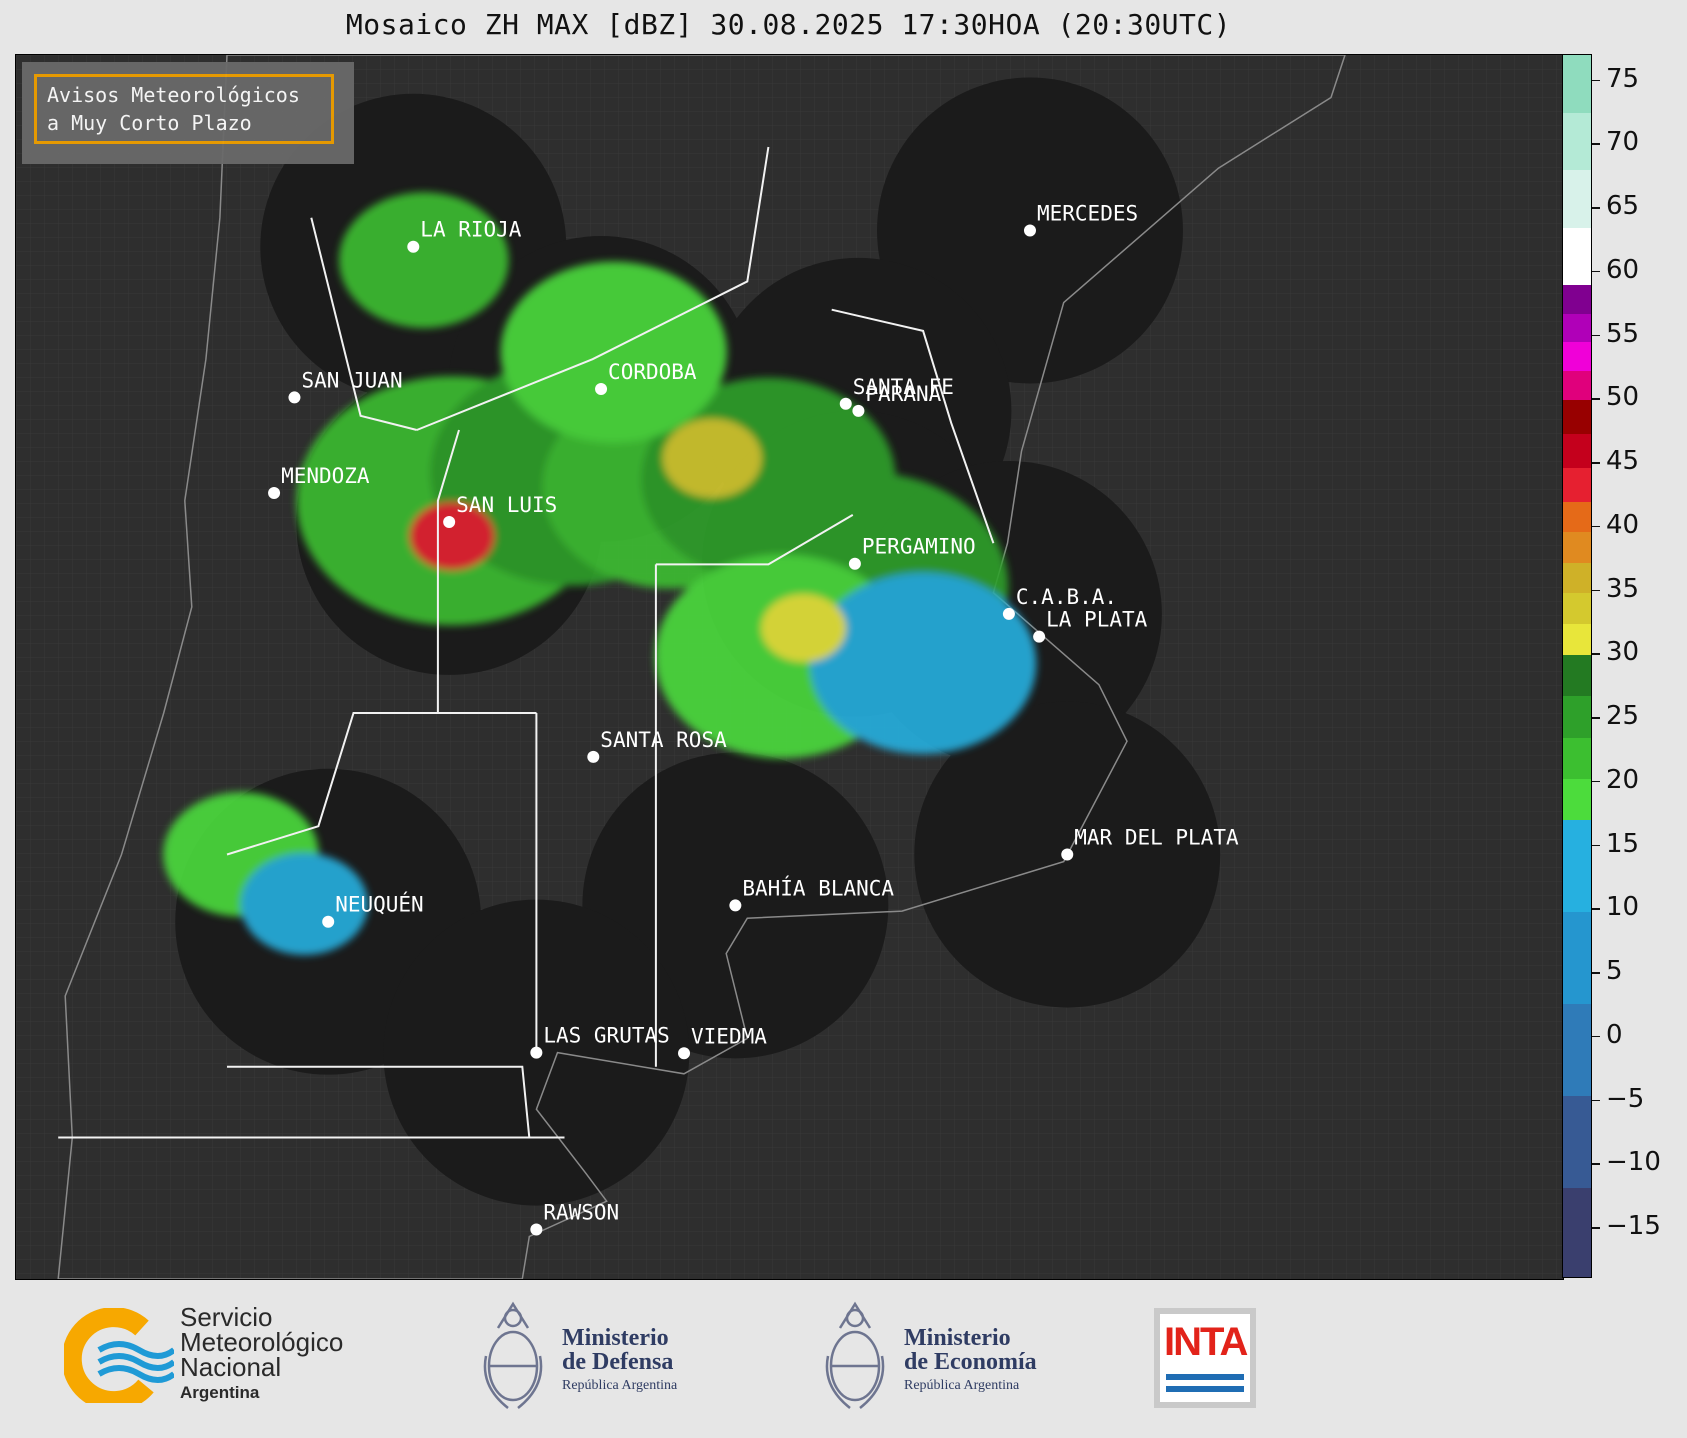 This screenshot has height=1438, width=1687. I want to click on city-label: SAN LUIS, so click(506, 505).